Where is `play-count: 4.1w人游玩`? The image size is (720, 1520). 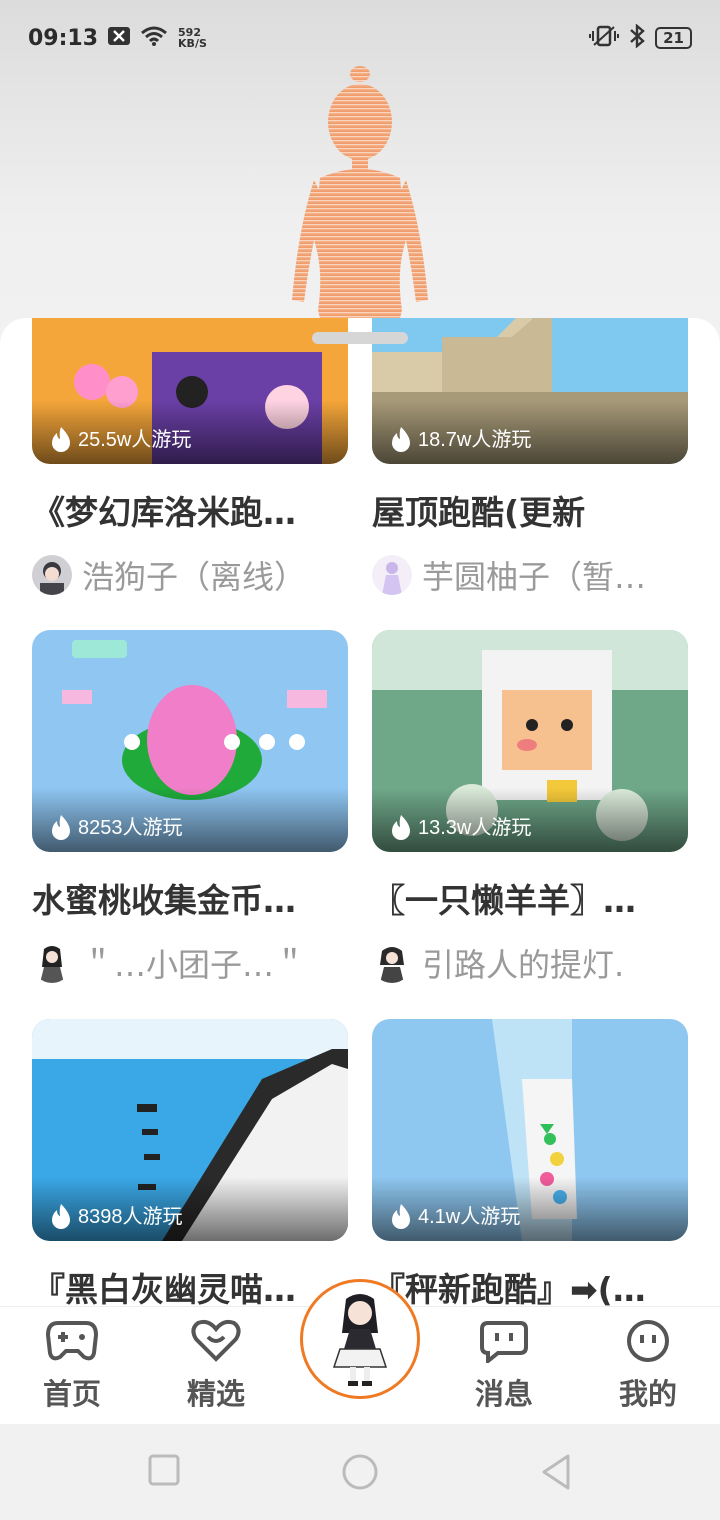
play-count: 4.1w人游玩 is located at coordinates (469, 1217).